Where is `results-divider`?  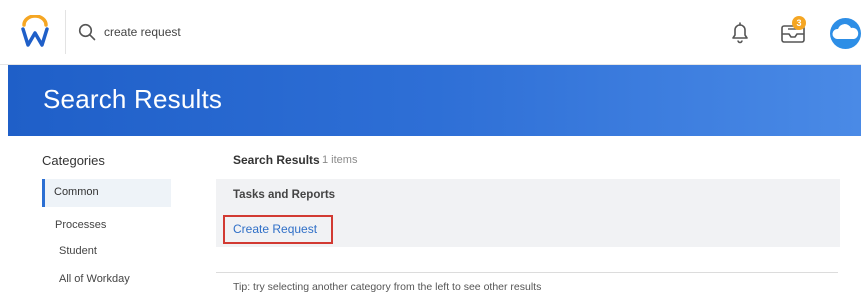
results-divider is located at coordinates (527, 272).